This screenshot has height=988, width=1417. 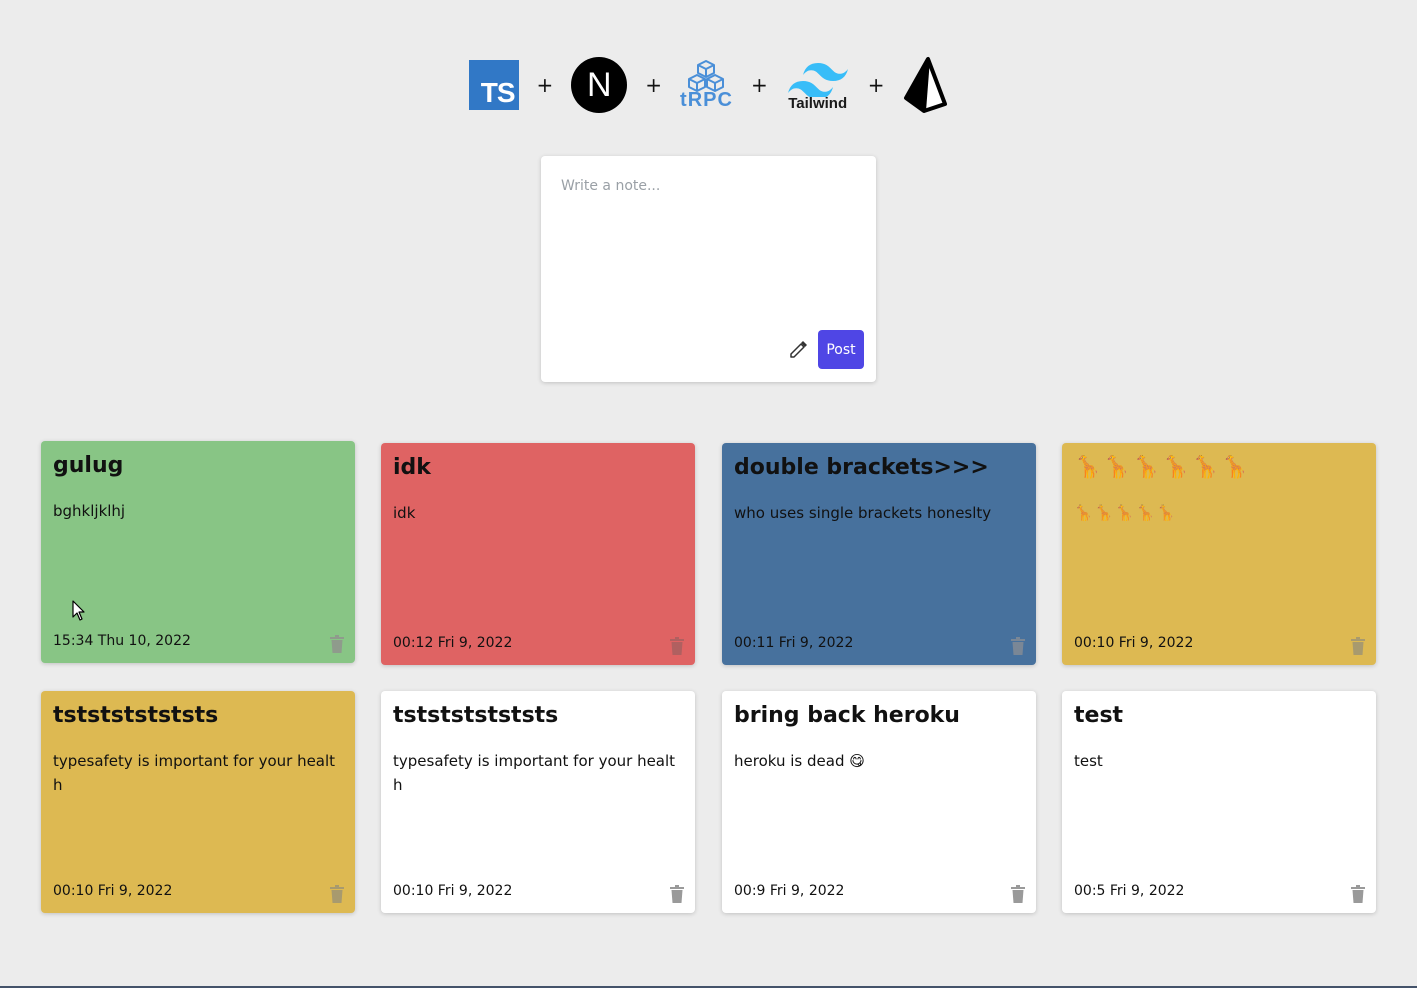 What do you see at coordinates (706, 75) in the screenshot?
I see `trpc-cubes-icon` at bounding box center [706, 75].